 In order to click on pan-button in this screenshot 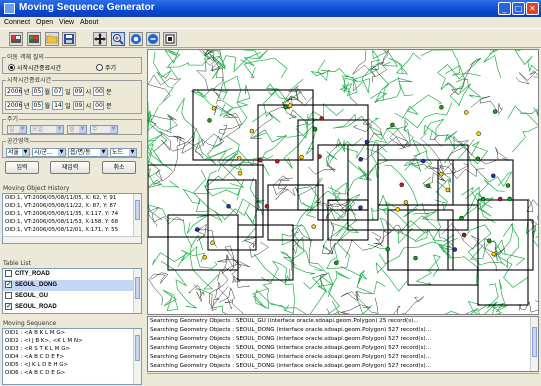, I will do `click(100, 39)`.